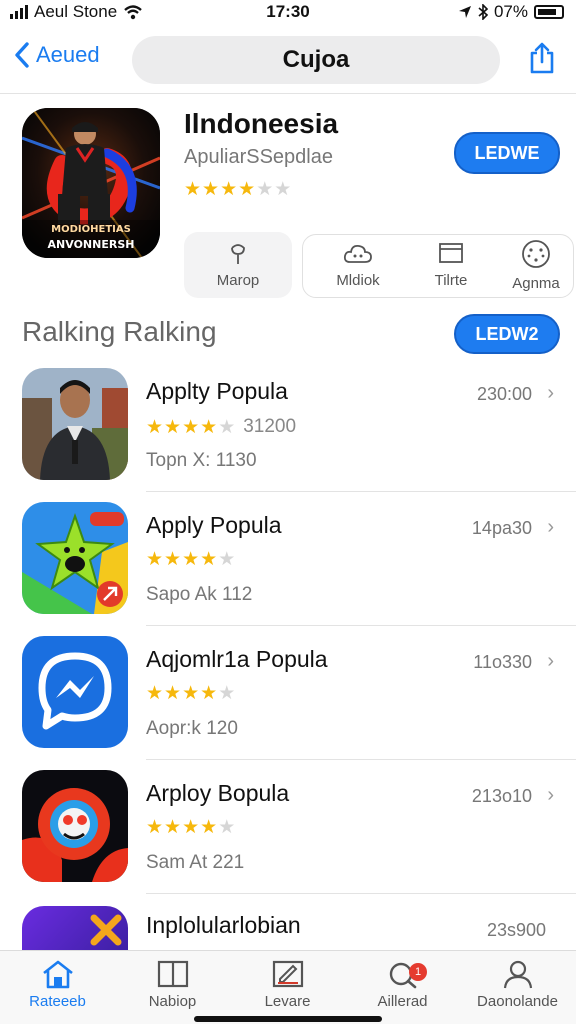  What do you see at coordinates (195, 862) in the screenshot?
I see `app-meta: Sam At 221` at bounding box center [195, 862].